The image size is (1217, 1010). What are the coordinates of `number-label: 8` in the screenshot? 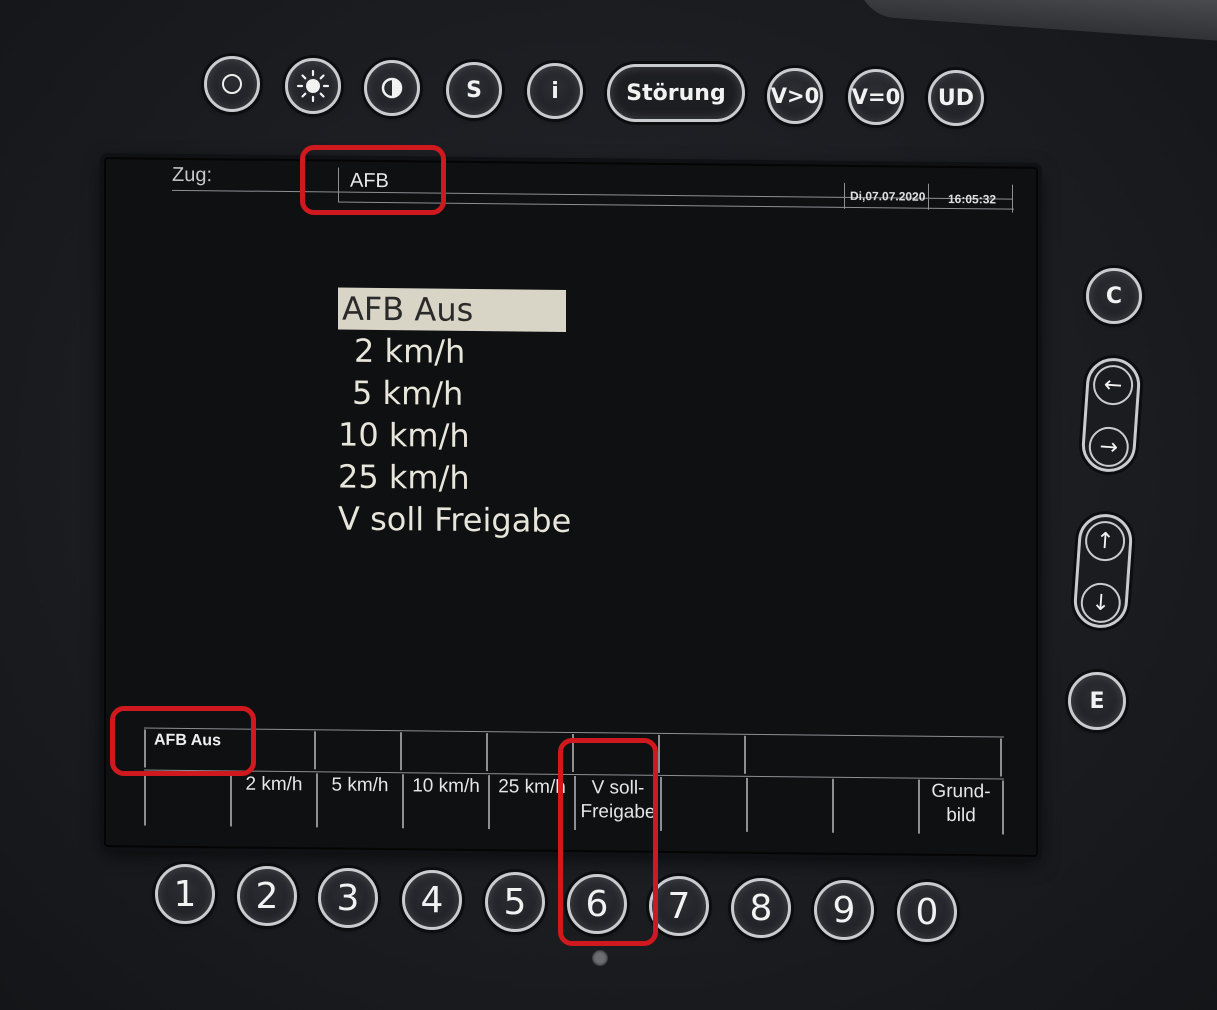 It's located at (761, 908).